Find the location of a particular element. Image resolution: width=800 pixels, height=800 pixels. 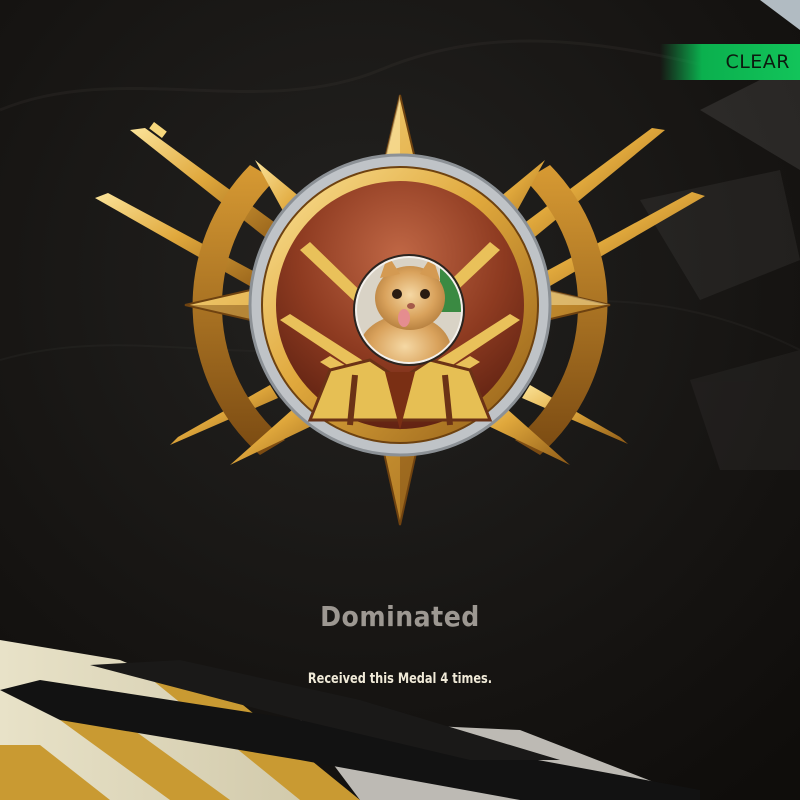

clear-button-label: CLEAR is located at coordinates (757, 62).